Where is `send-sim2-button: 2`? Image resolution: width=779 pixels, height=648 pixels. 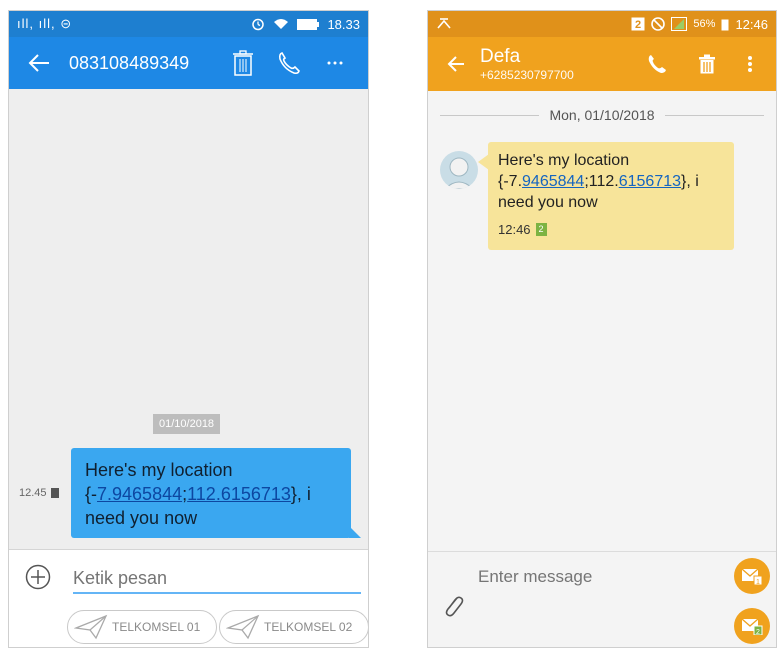 send-sim2-button: 2 is located at coordinates (752, 626).